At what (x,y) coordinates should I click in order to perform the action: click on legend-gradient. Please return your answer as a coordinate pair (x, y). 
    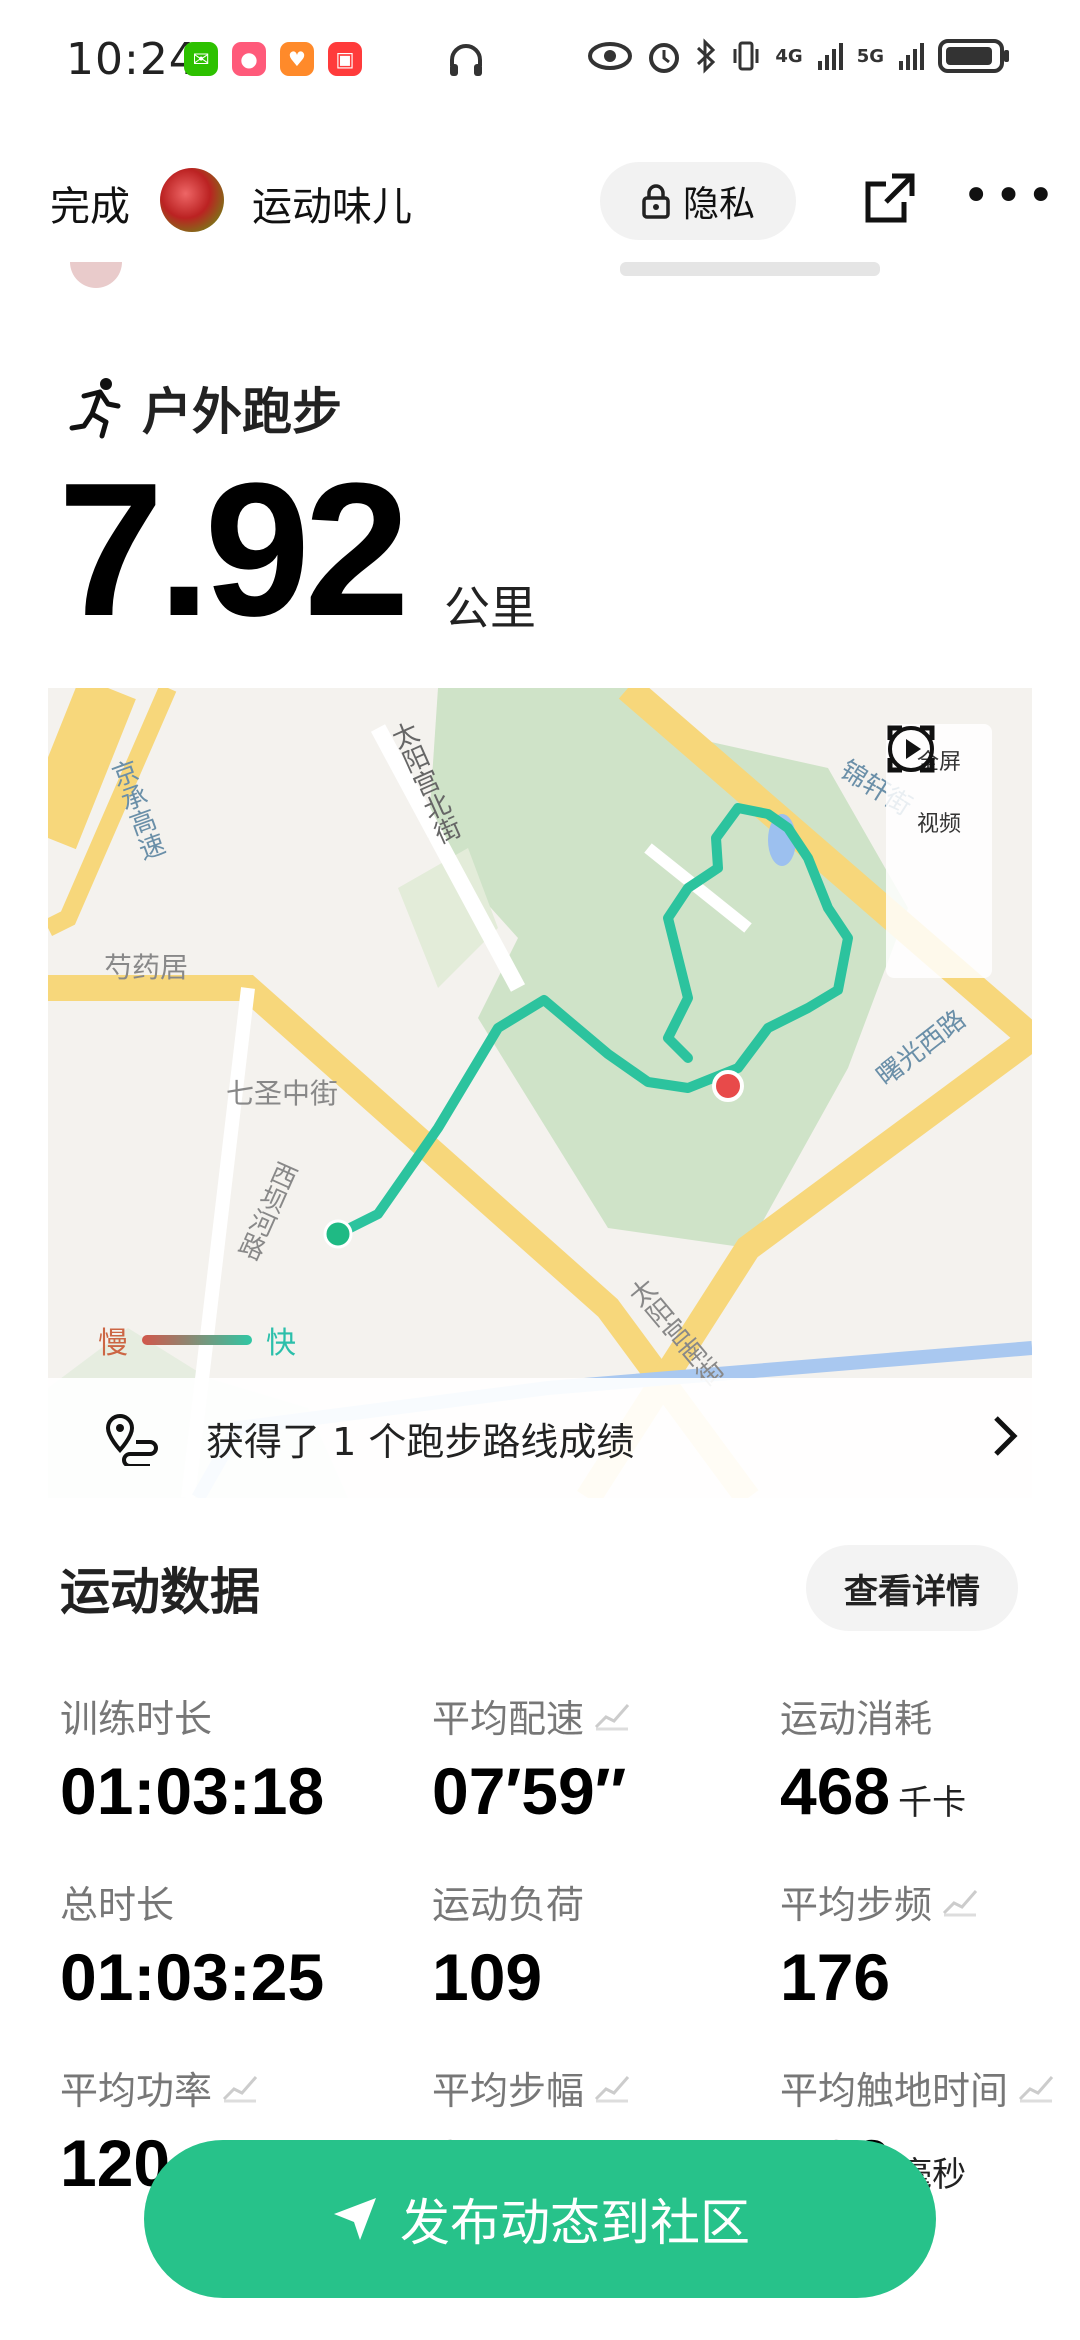
    Looking at the image, I should click on (197, 1340).